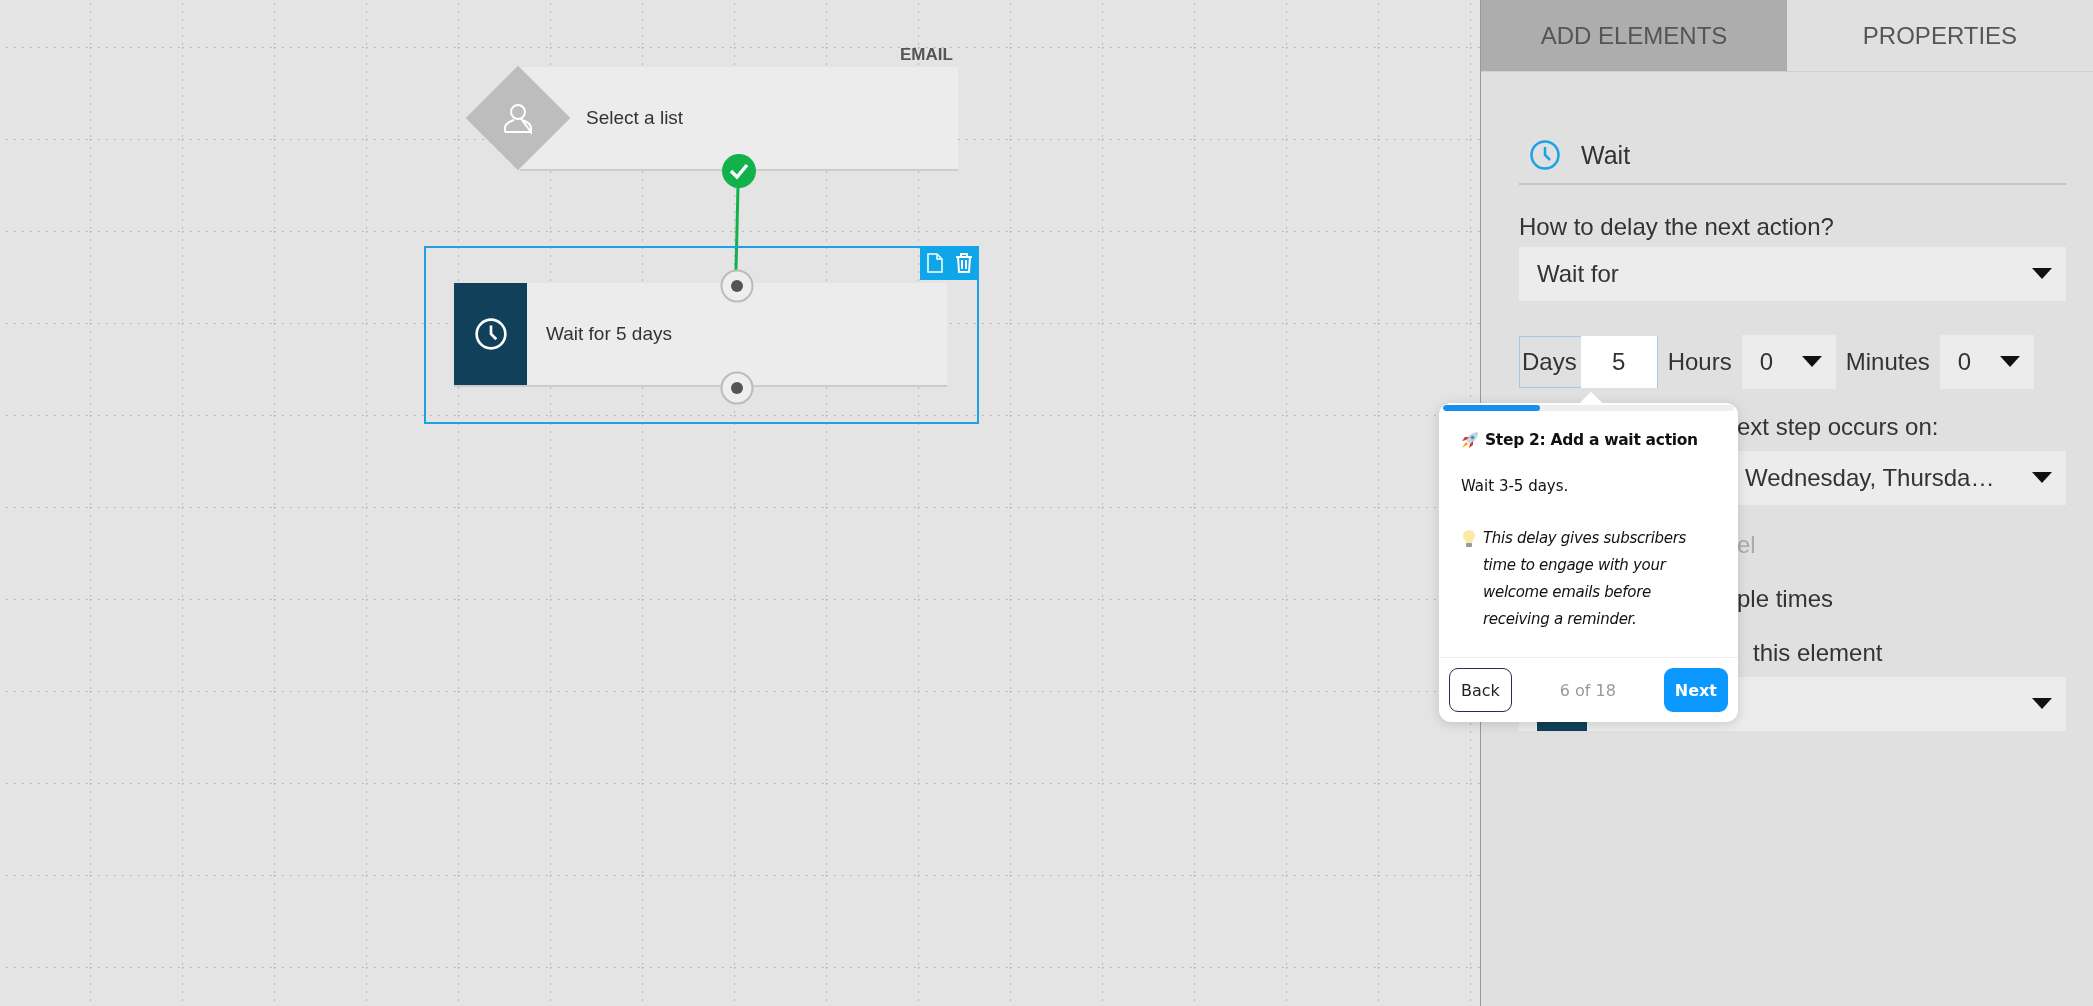 Image resolution: width=2093 pixels, height=1006 pixels. I want to click on field-label: this element, so click(1818, 653).